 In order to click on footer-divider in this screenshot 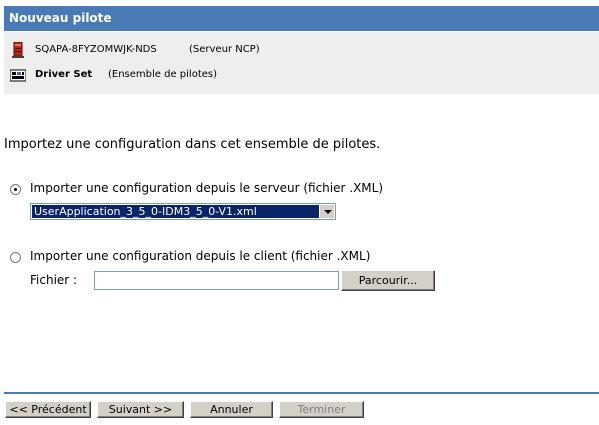, I will do `click(301, 393)`.